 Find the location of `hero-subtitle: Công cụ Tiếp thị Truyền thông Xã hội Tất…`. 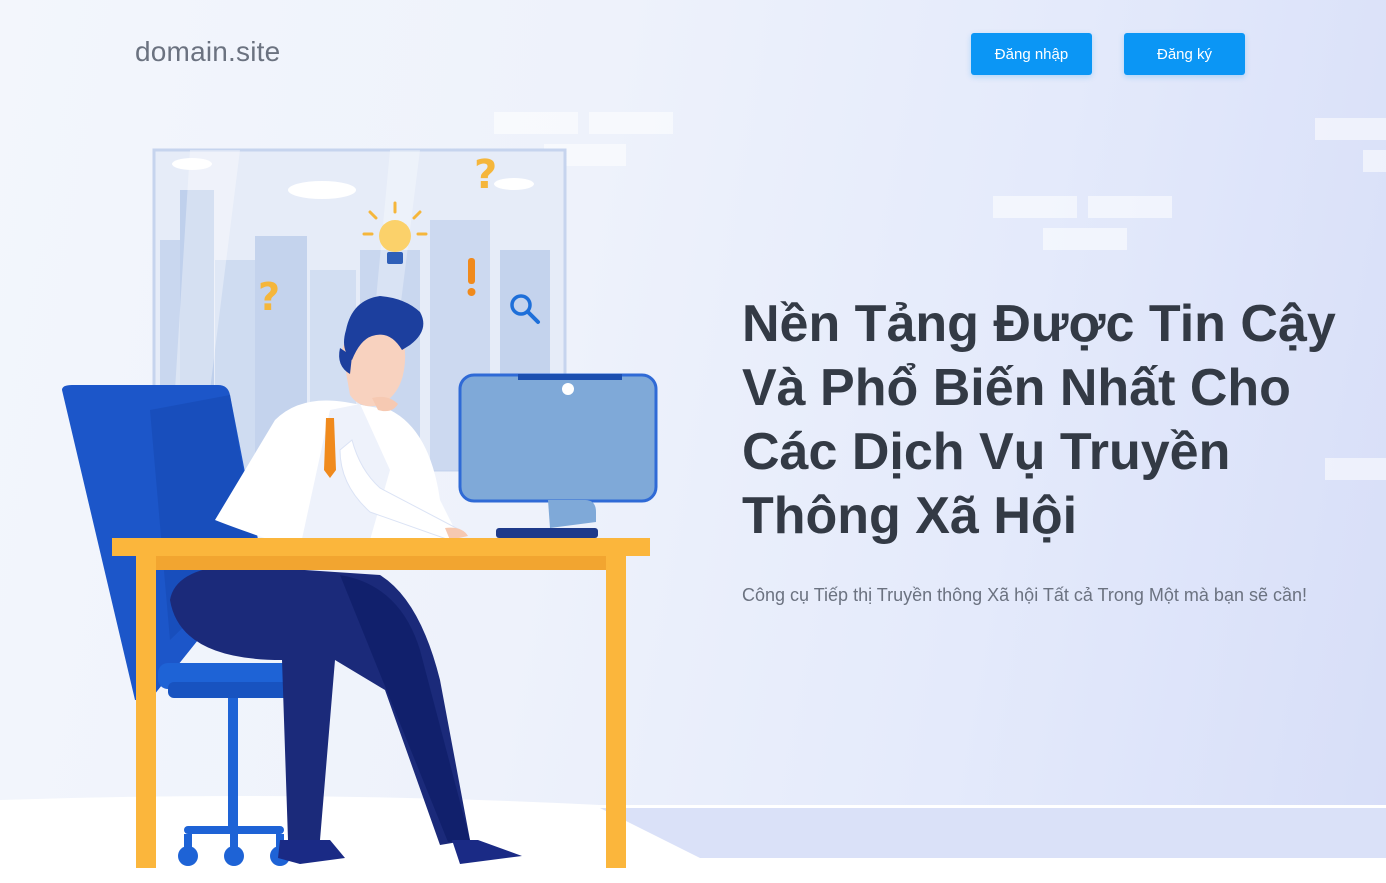

hero-subtitle: Công cụ Tiếp thị Truyền thông Xã hội Tất… is located at coordinates (1024, 595).